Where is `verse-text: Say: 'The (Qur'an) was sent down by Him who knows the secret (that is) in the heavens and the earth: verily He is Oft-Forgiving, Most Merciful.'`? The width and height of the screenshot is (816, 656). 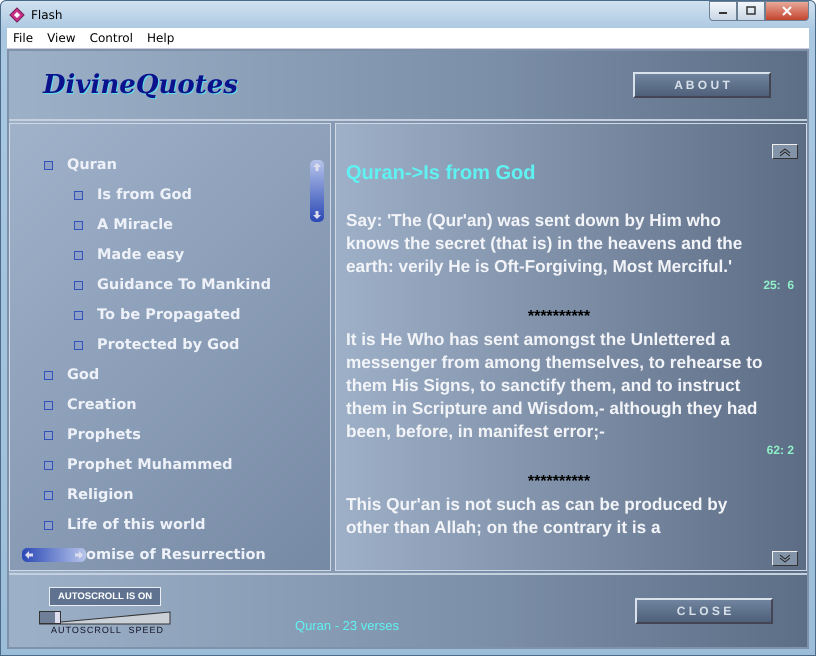 verse-text: Say: 'The (Qur'an) was sent down by Him who knows the secret (that is) in the heavens and the earth: verily He is Oft-Forgiving, Most Merciful.' is located at coordinates (545, 243).